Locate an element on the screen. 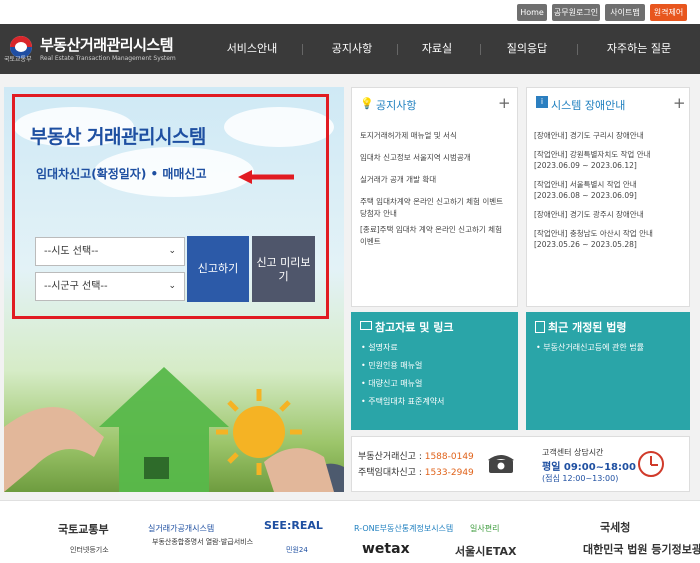 The width and height of the screenshot is (700, 563). partner-logo: 실거래가공개시스템 is located at coordinates (181, 528).